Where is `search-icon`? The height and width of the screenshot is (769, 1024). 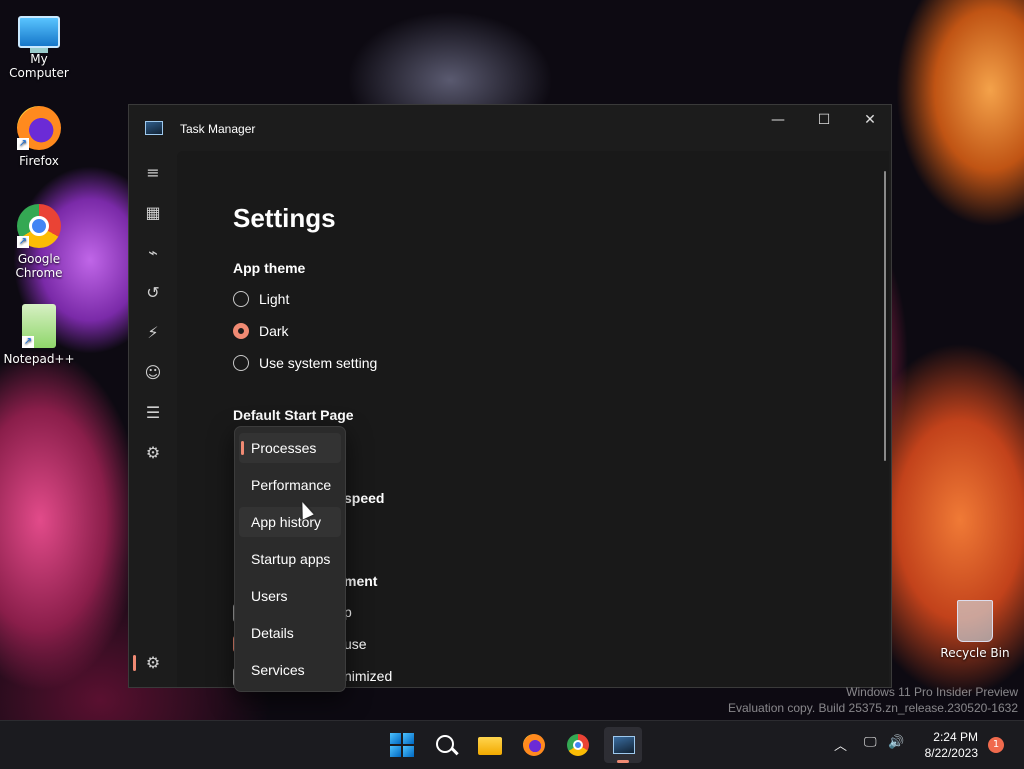
search-icon is located at coordinates (445, 744).